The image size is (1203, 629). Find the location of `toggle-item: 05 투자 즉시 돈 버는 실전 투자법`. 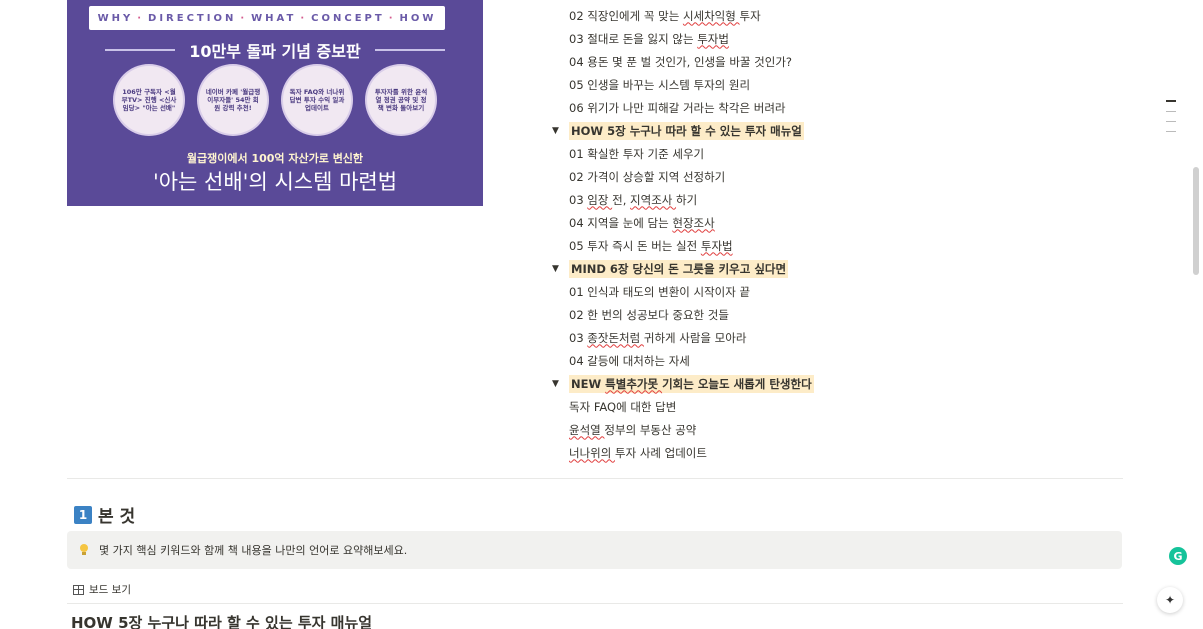

toggle-item: 05 투자 즉시 돈 버는 실전 투자법 is located at coordinates (728, 245).